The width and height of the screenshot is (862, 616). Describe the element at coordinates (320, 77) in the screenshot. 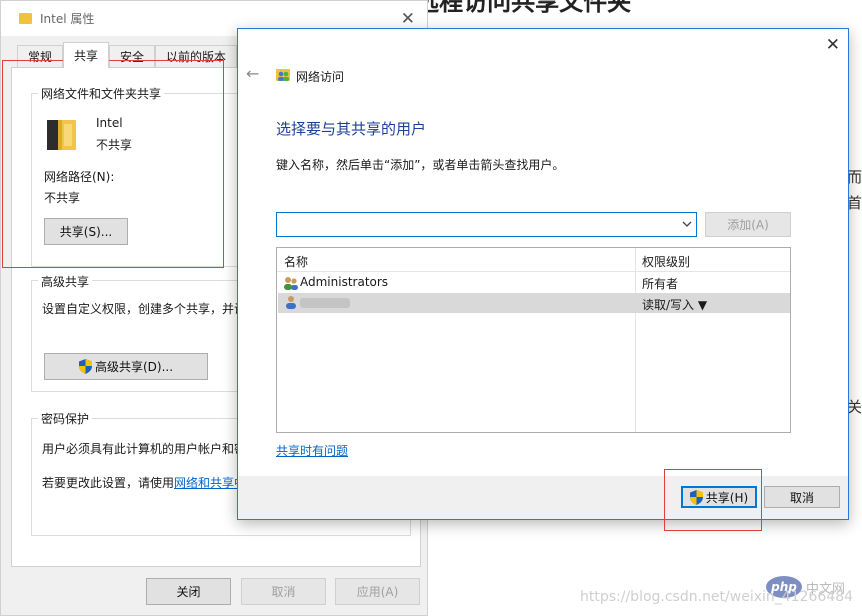

I see `dialog-title: 网络访问` at that location.